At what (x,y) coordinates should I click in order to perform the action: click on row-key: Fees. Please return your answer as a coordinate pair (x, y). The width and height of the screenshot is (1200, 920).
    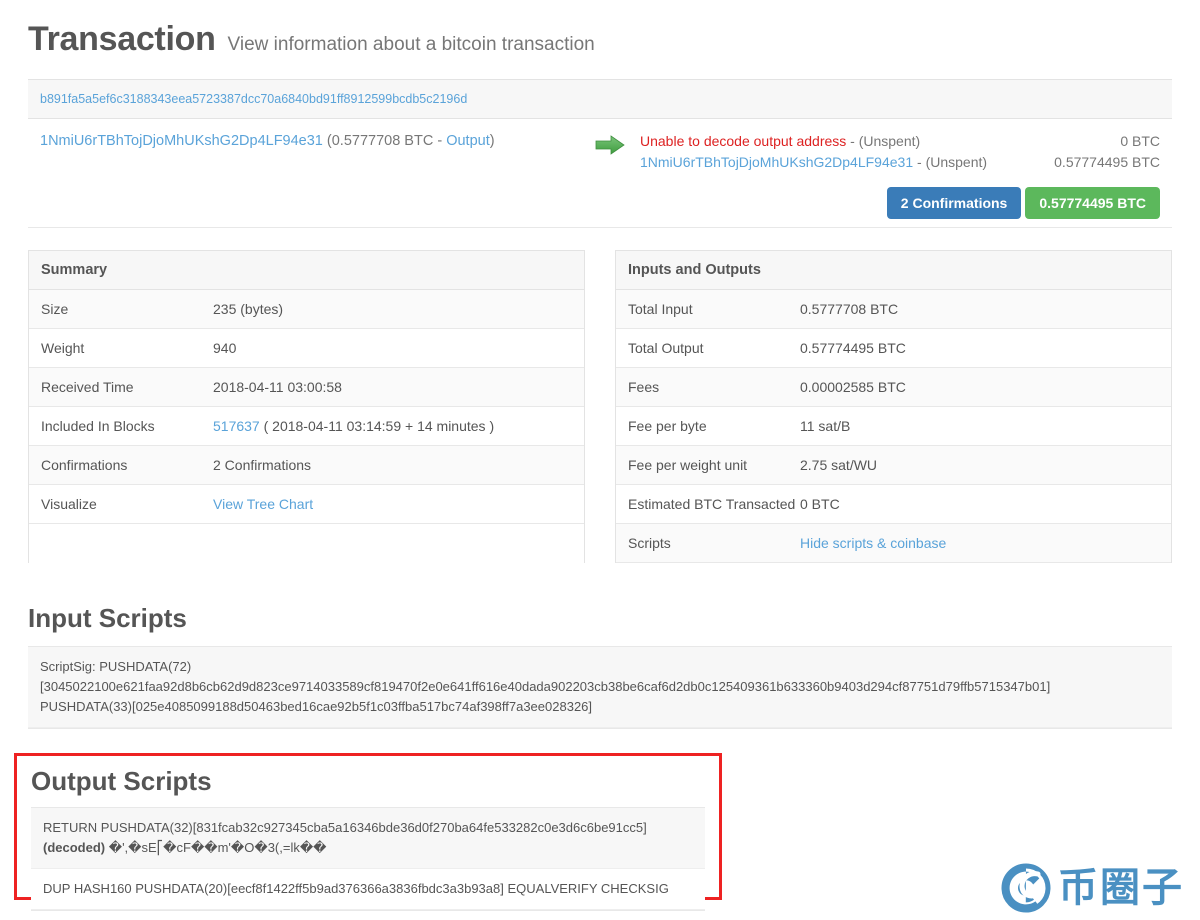
    Looking at the image, I should click on (644, 387).